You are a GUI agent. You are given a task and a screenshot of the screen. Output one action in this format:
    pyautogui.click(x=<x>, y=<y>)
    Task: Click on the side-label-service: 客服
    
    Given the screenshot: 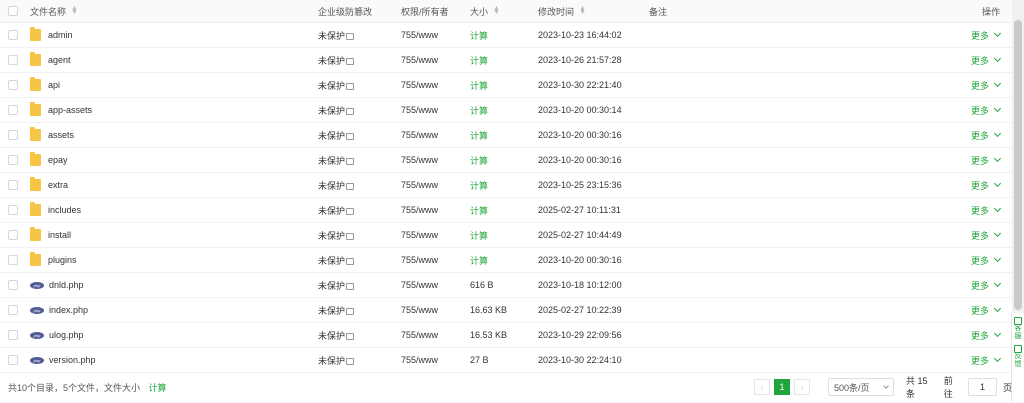 What is the action you would take?
    pyautogui.click(x=1018, y=333)
    